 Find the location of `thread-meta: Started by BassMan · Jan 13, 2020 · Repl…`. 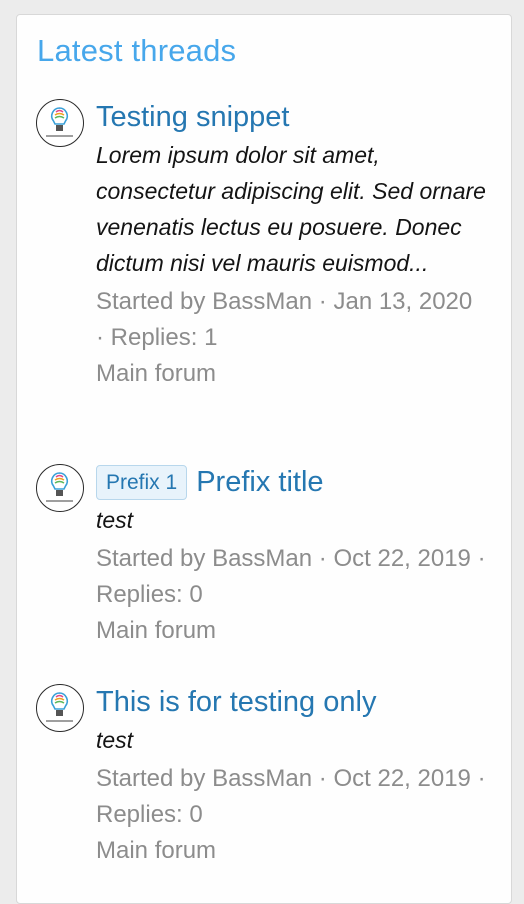

thread-meta: Started by BassMan · Jan 13, 2020 · Repl… is located at coordinates (291, 320).